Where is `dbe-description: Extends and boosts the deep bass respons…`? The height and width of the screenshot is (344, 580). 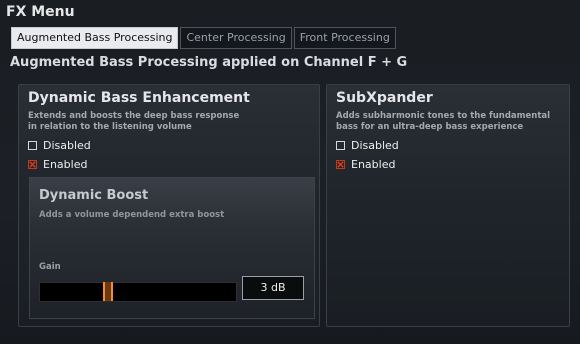 dbe-description: Extends and boosts the deep bass respons… is located at coordinates (133, 122).